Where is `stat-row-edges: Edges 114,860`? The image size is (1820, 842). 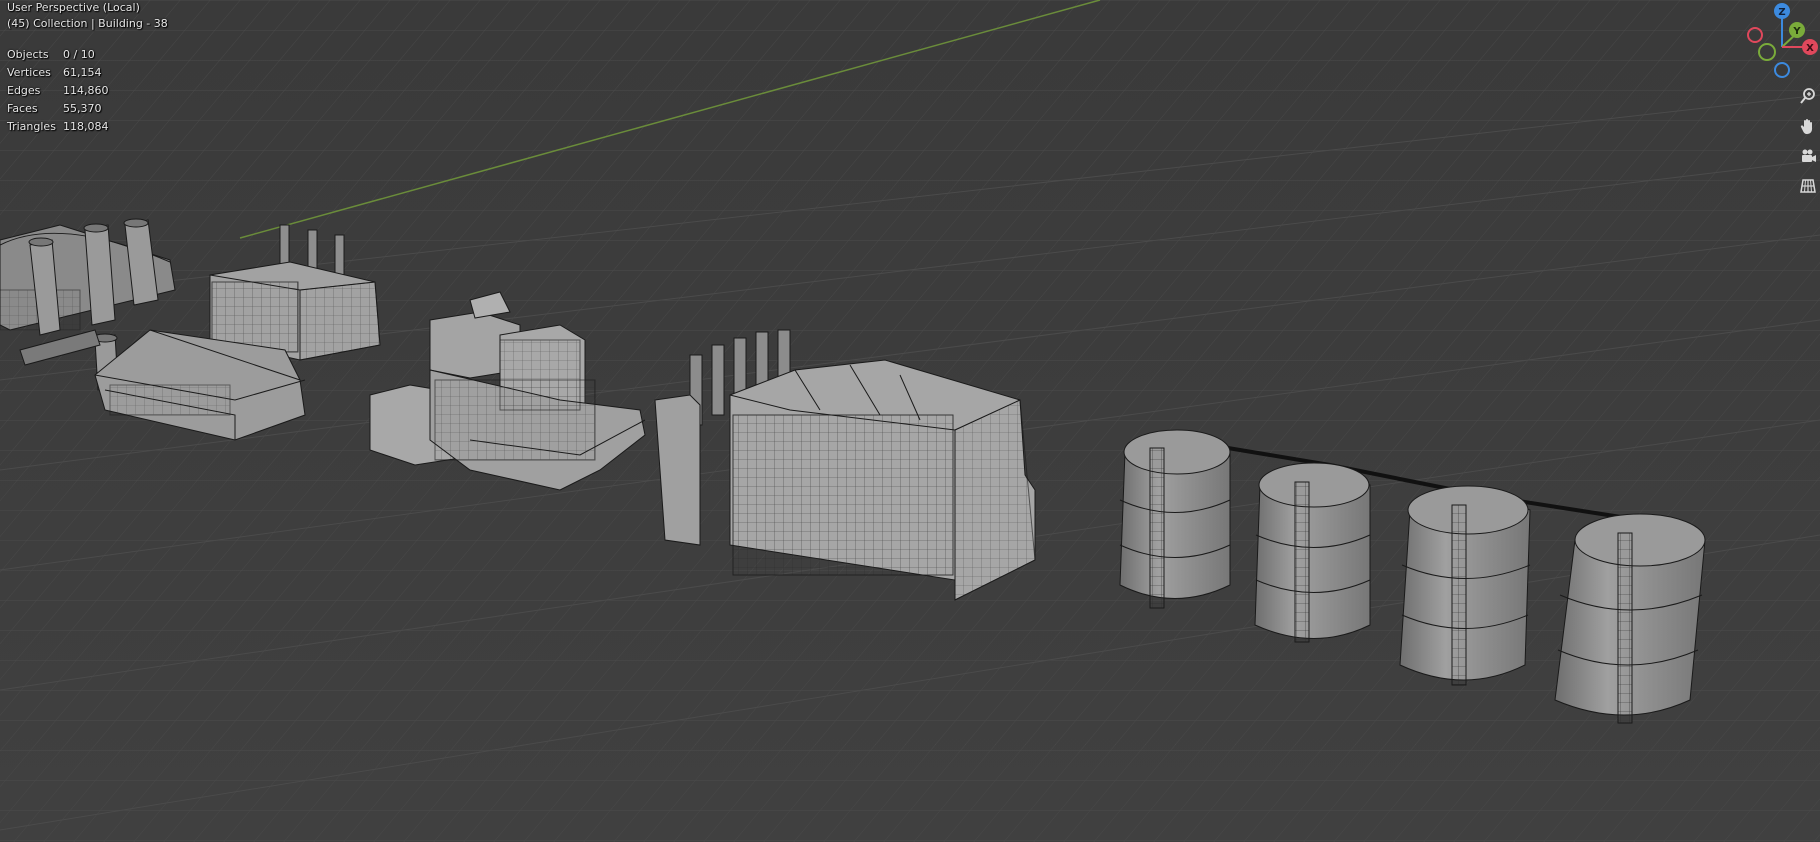
stat-row-edges: Edges 114,860 is located at coordinates (58, 91).